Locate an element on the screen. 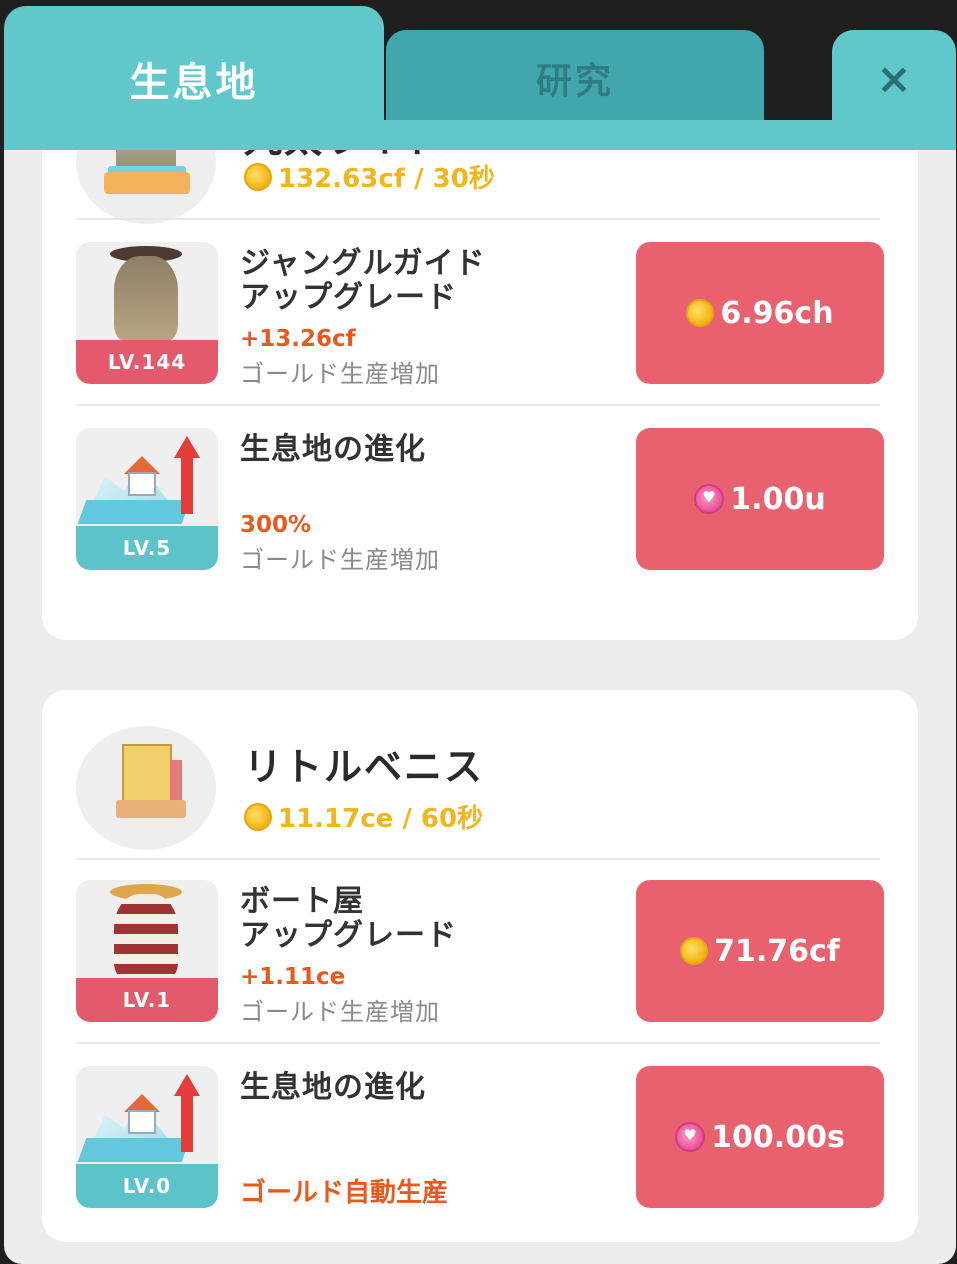  level-badge: LV.0 is located at coordinates (147, 1186).